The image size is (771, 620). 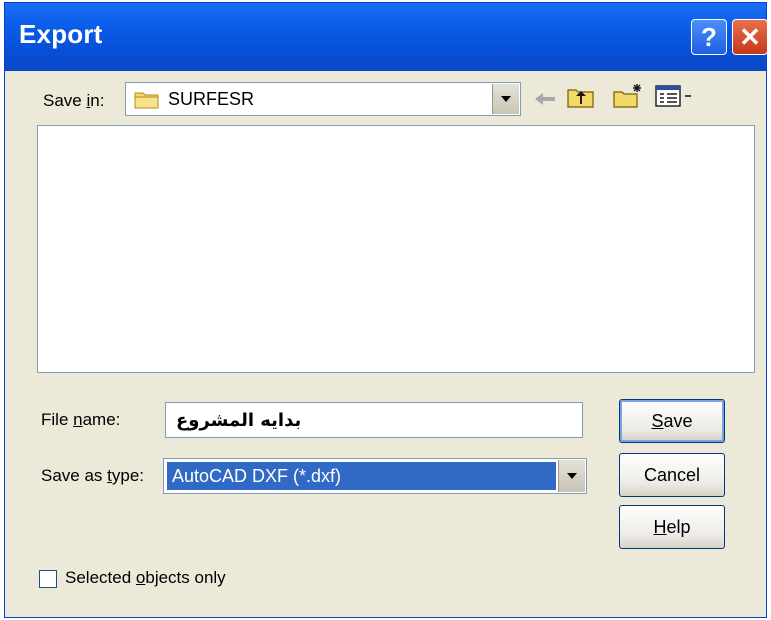 What do you see at coordinates (386, 37) in the screenshot?
I see `title-bar: Export ? ✕` at bounding box center [386, 37].